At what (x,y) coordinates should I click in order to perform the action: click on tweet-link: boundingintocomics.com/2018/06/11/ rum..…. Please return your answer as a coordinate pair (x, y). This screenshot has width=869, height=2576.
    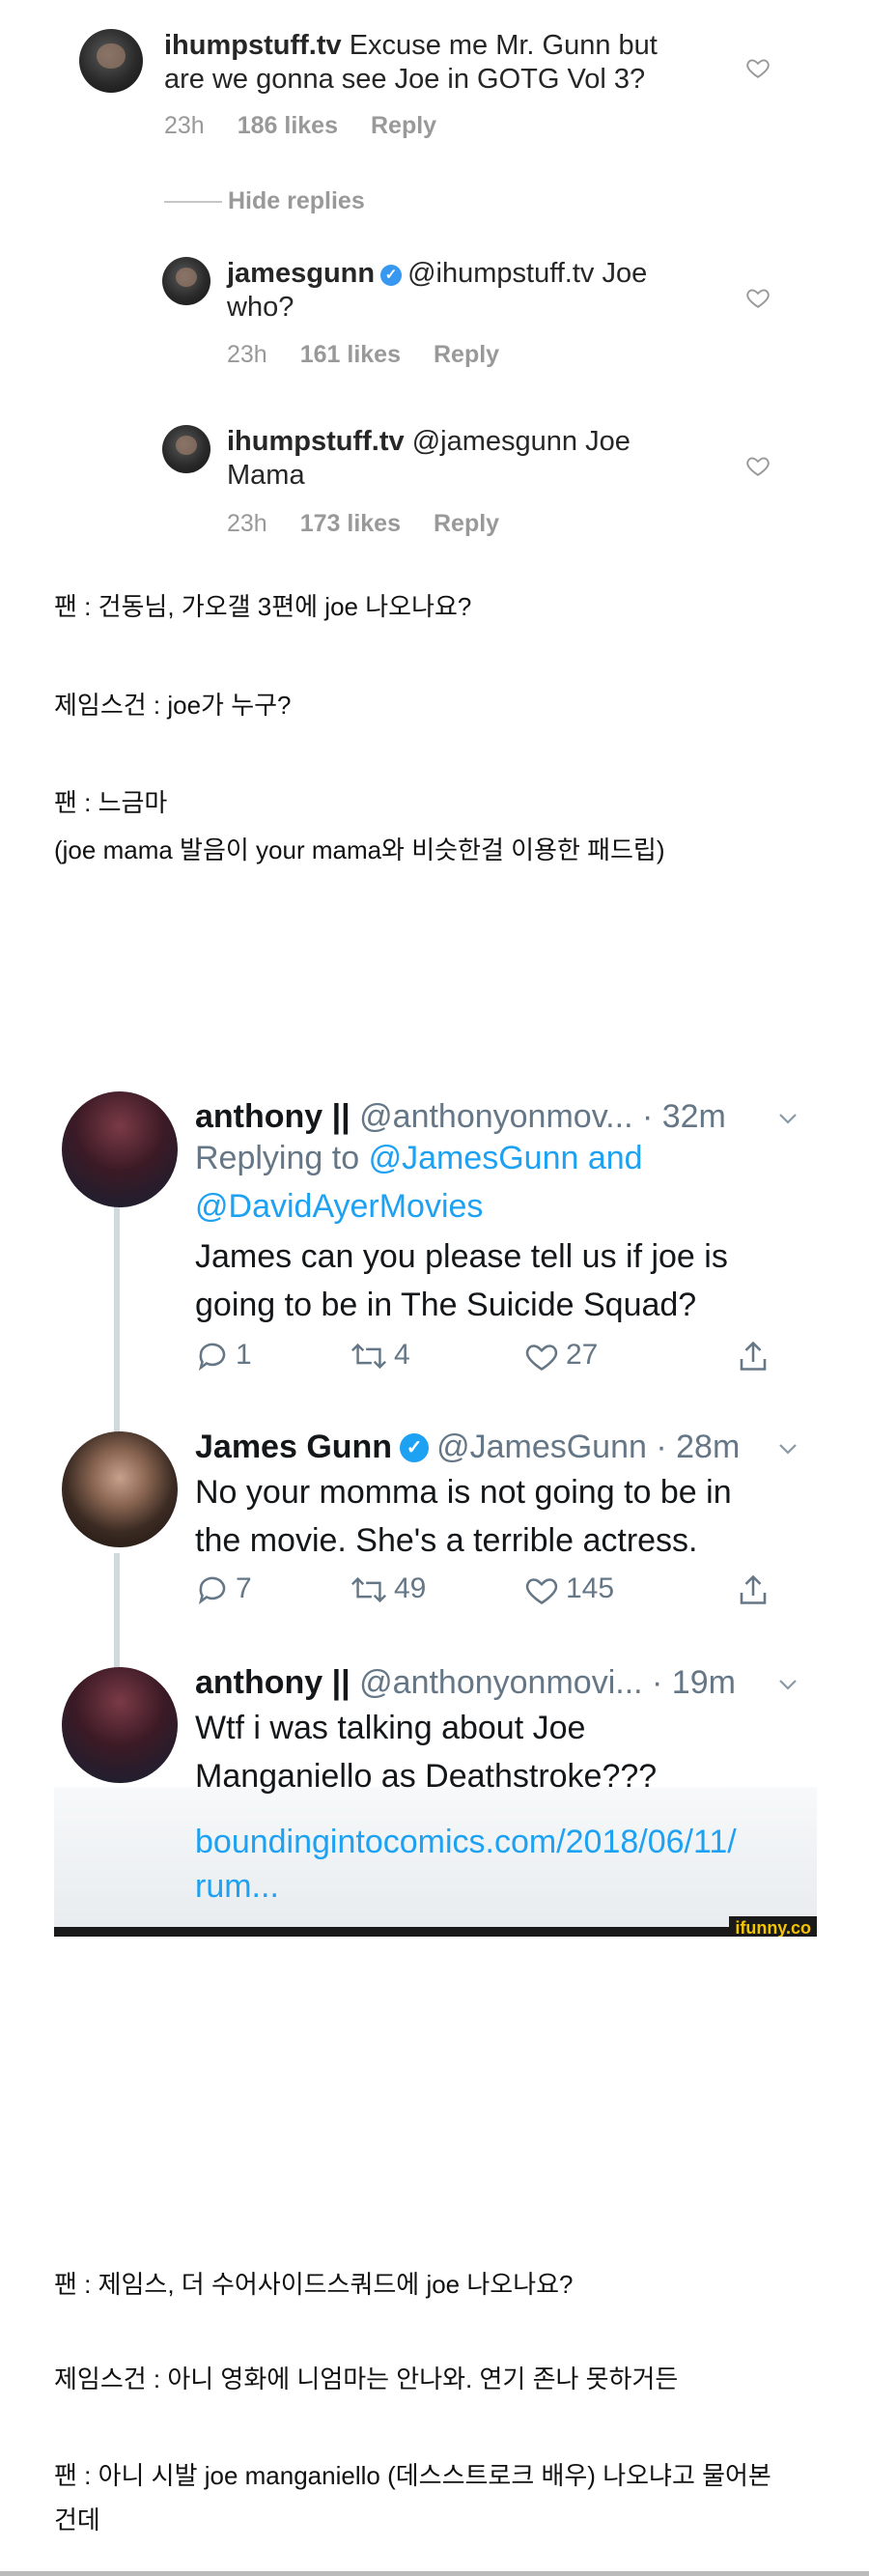
    Looking at the image, I should click on (504, 1864).